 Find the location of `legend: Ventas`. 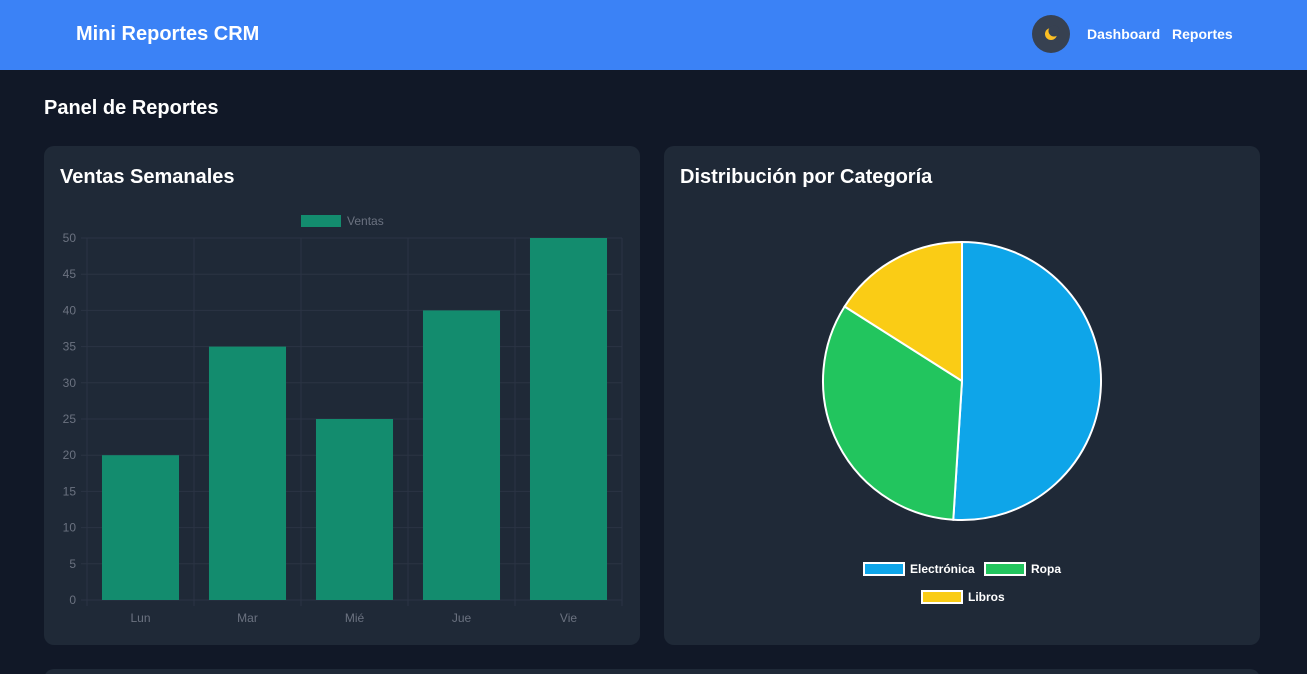

legend: Ventas is located at coordinates (342, 221).